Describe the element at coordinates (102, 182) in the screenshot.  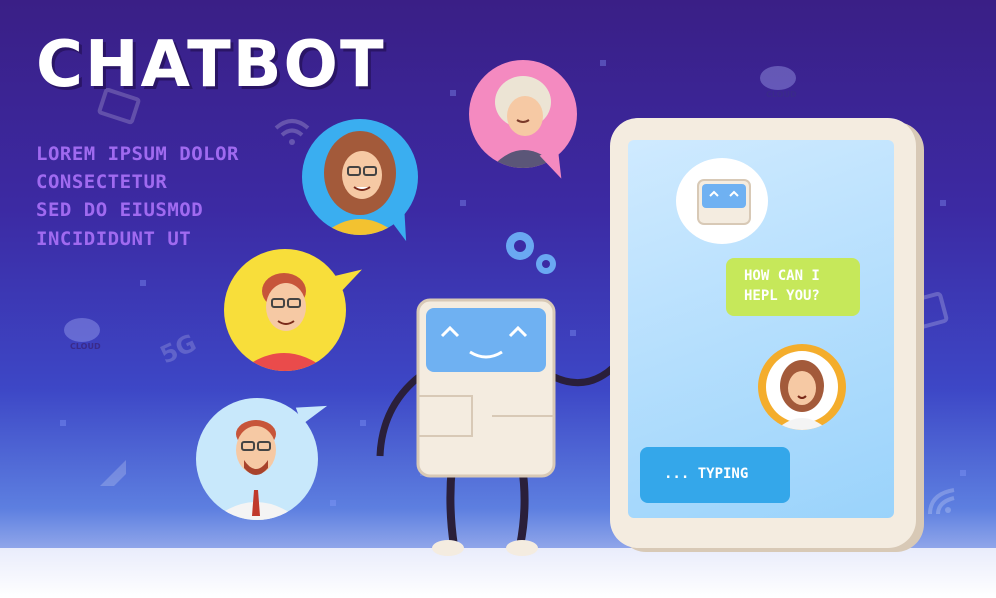
I see `subtext-line: CONSECTETUR` at that location.